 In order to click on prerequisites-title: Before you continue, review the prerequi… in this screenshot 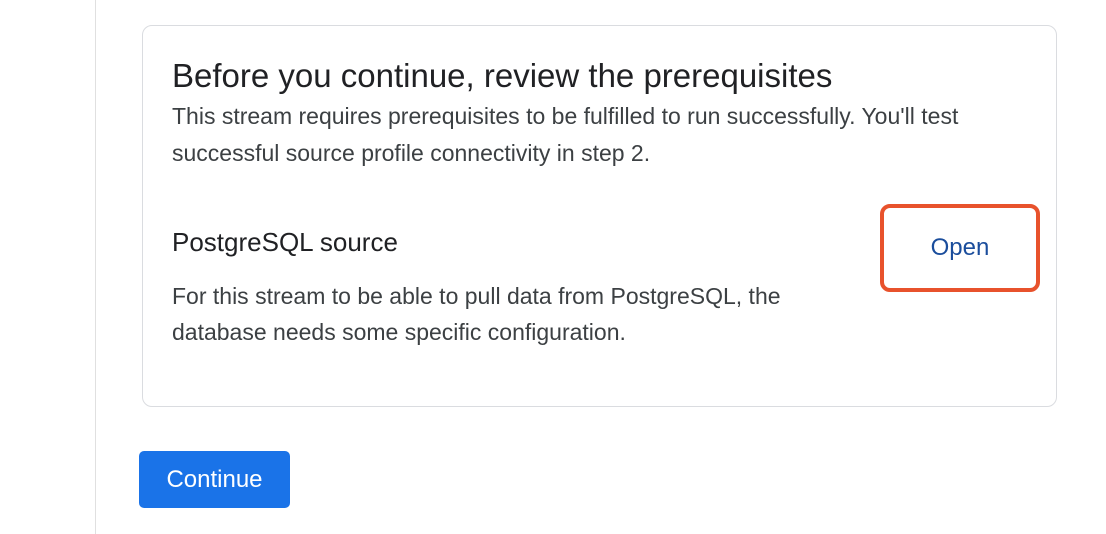, I will do `click(502, 75)`.